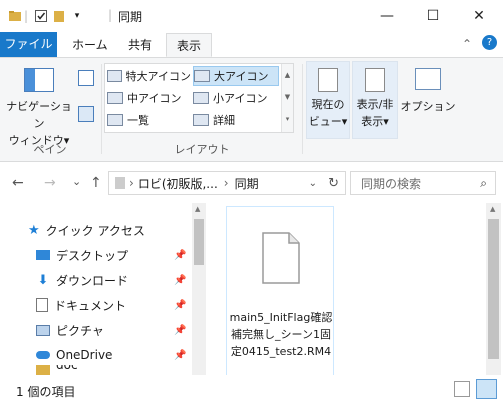  I want to click on location-icon, so click(120, 183).